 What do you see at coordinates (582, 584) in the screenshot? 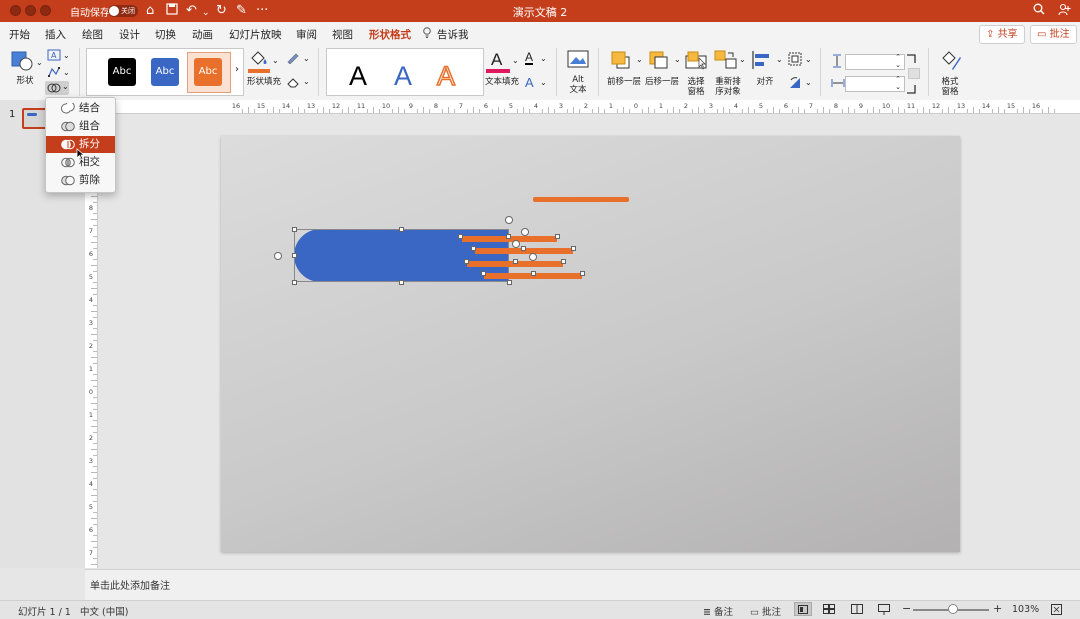
I see `notes-pane: 单击此处添加备注` at bounding box center [582, 584].